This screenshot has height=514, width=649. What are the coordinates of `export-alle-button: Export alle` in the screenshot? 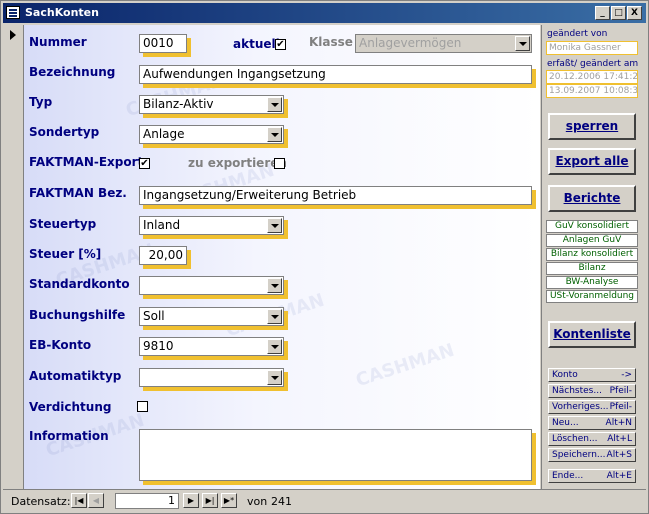 It's located at (592, 161).